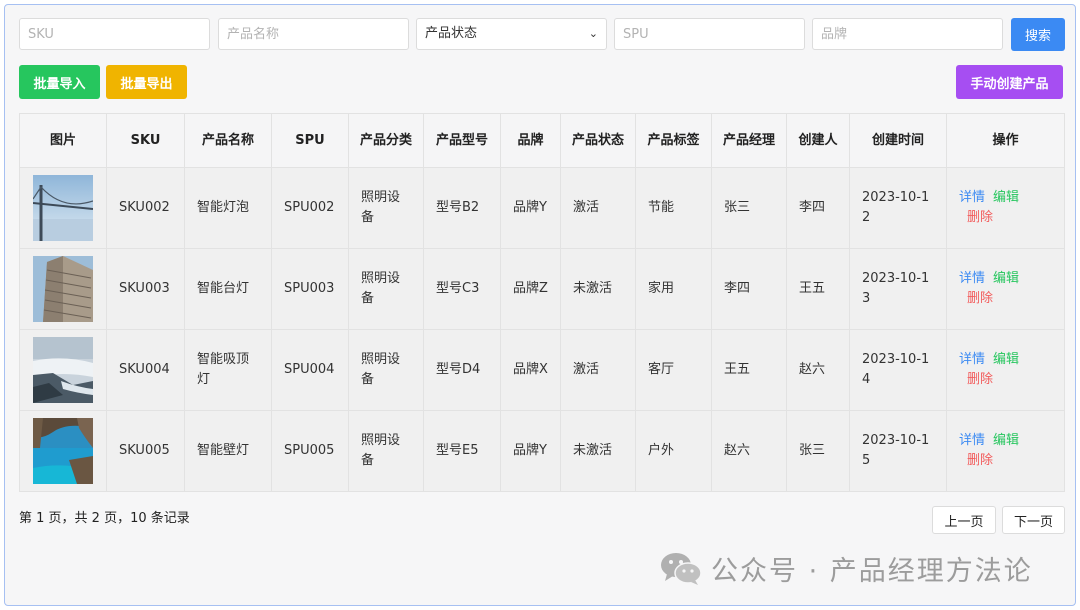 The width and height of the screenshot is (1080, 610). I want to click on bulk-export-button: 批量导出, so click(146, 82).